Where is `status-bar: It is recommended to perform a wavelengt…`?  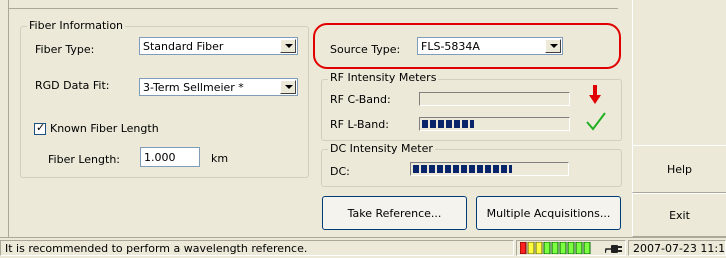 status-bar: It is recommended to perform a wavelengt… is located at coordinates (363, 247).